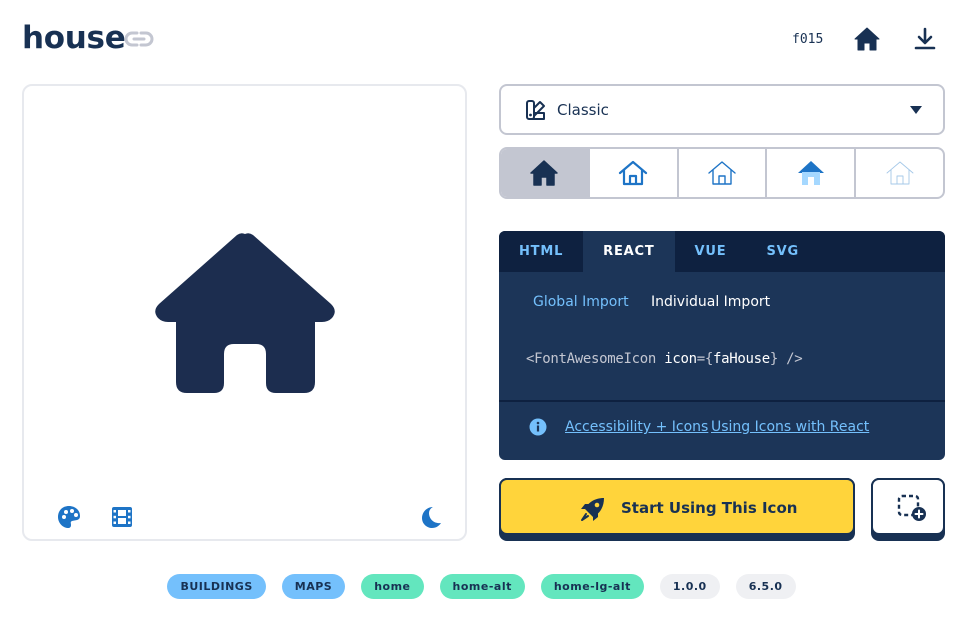  What do you see at coordinates (592, 509) in the screenshot?
I see `rocket-icon` at bounding box center [592, 509].